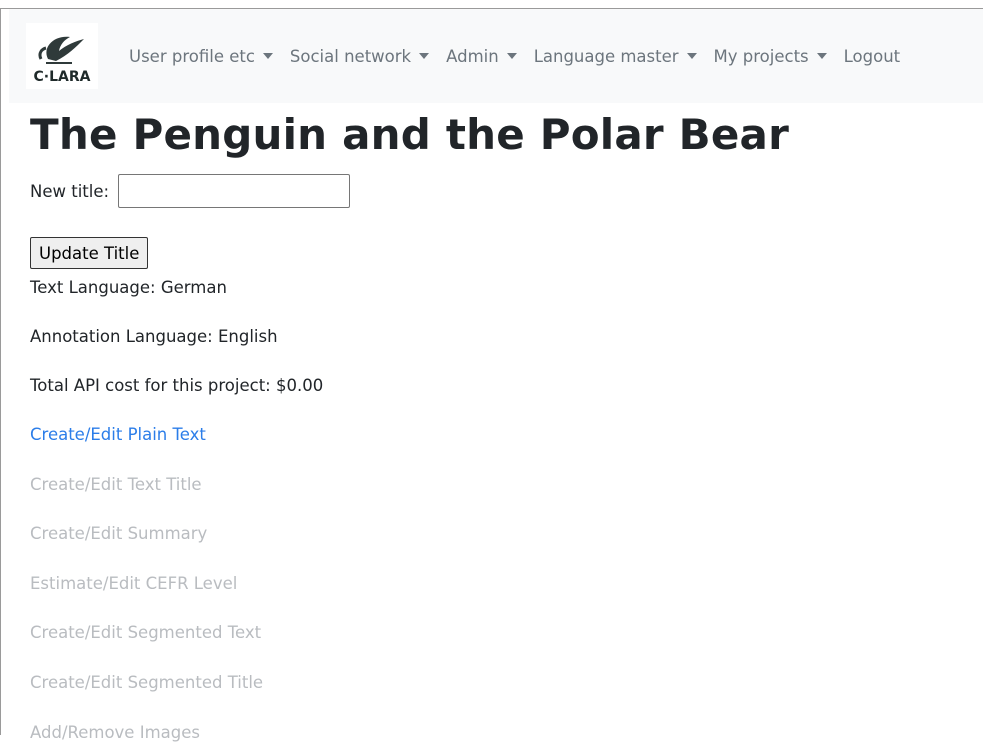 The image size is (983, 742). Describe the element at coordinates (606, 56) in the screenshot. I see `nav-item-label: Language master` at that location.